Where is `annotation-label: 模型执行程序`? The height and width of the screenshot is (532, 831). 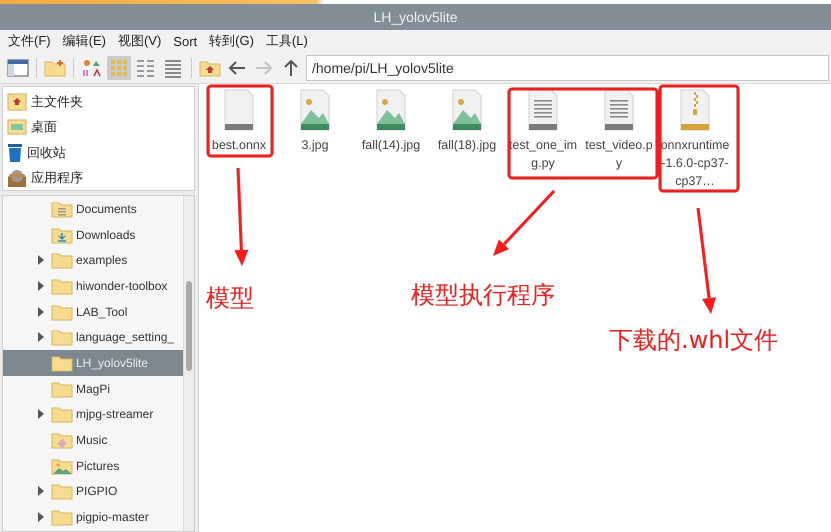
annotation-label: 模型执行程序 is located at coordinates (483, 295).